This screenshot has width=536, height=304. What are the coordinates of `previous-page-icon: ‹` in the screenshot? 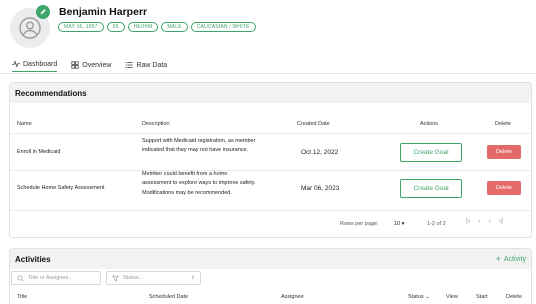 It's located at (479, 221).